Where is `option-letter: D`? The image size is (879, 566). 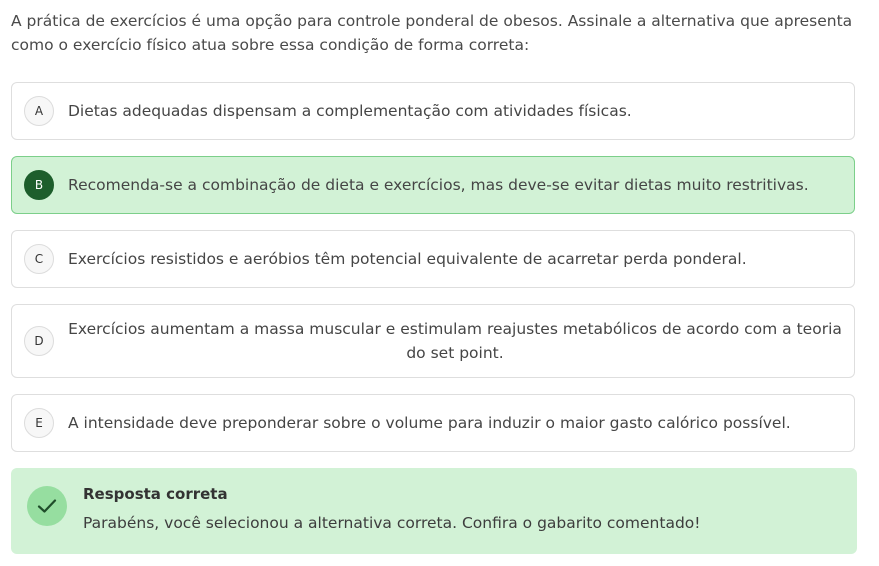
option-letter: D is located at coordinates (39, 341).